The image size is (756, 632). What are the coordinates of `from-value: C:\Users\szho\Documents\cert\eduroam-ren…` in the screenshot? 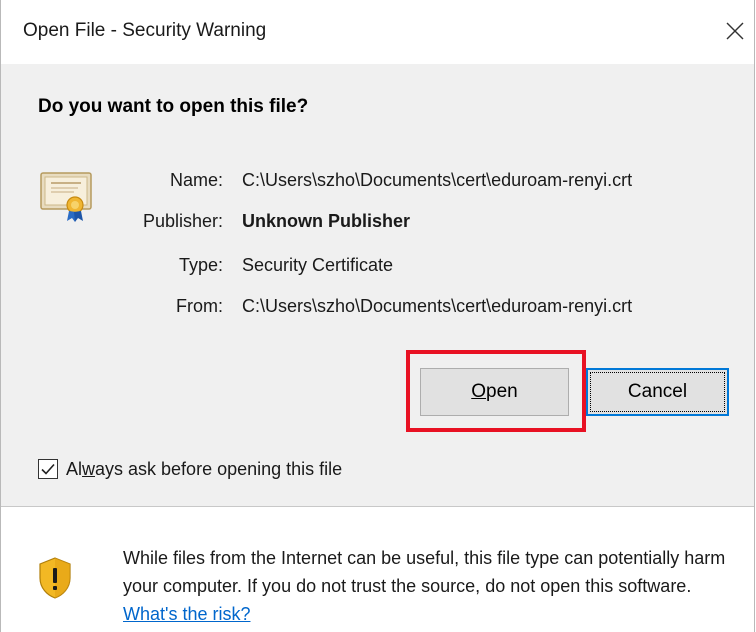 It's located at (437, 306).